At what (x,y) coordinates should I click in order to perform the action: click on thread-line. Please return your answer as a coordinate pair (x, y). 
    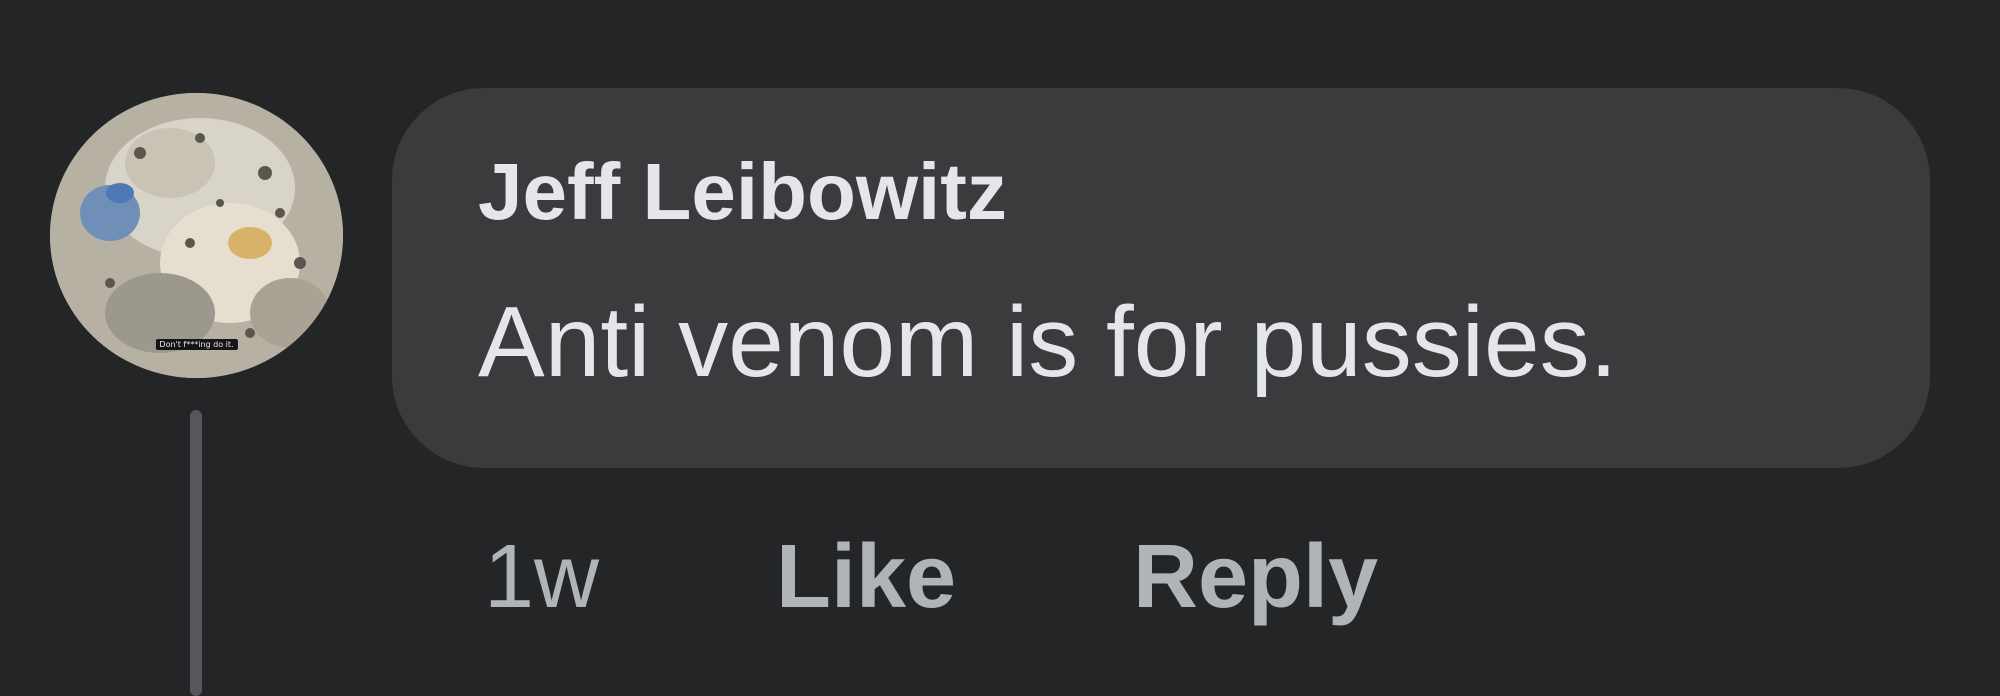
    Looking at the image, I should click on (196, 553).